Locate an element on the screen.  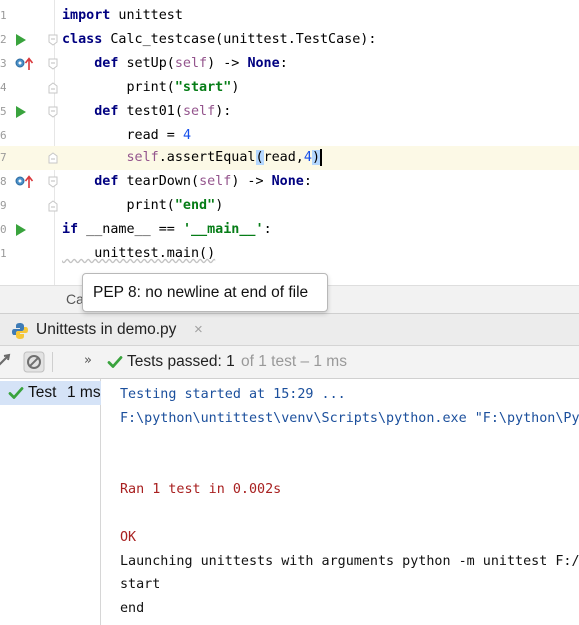
run-tab-title: Unittests in demo.py is located at coordinates (106, 330).